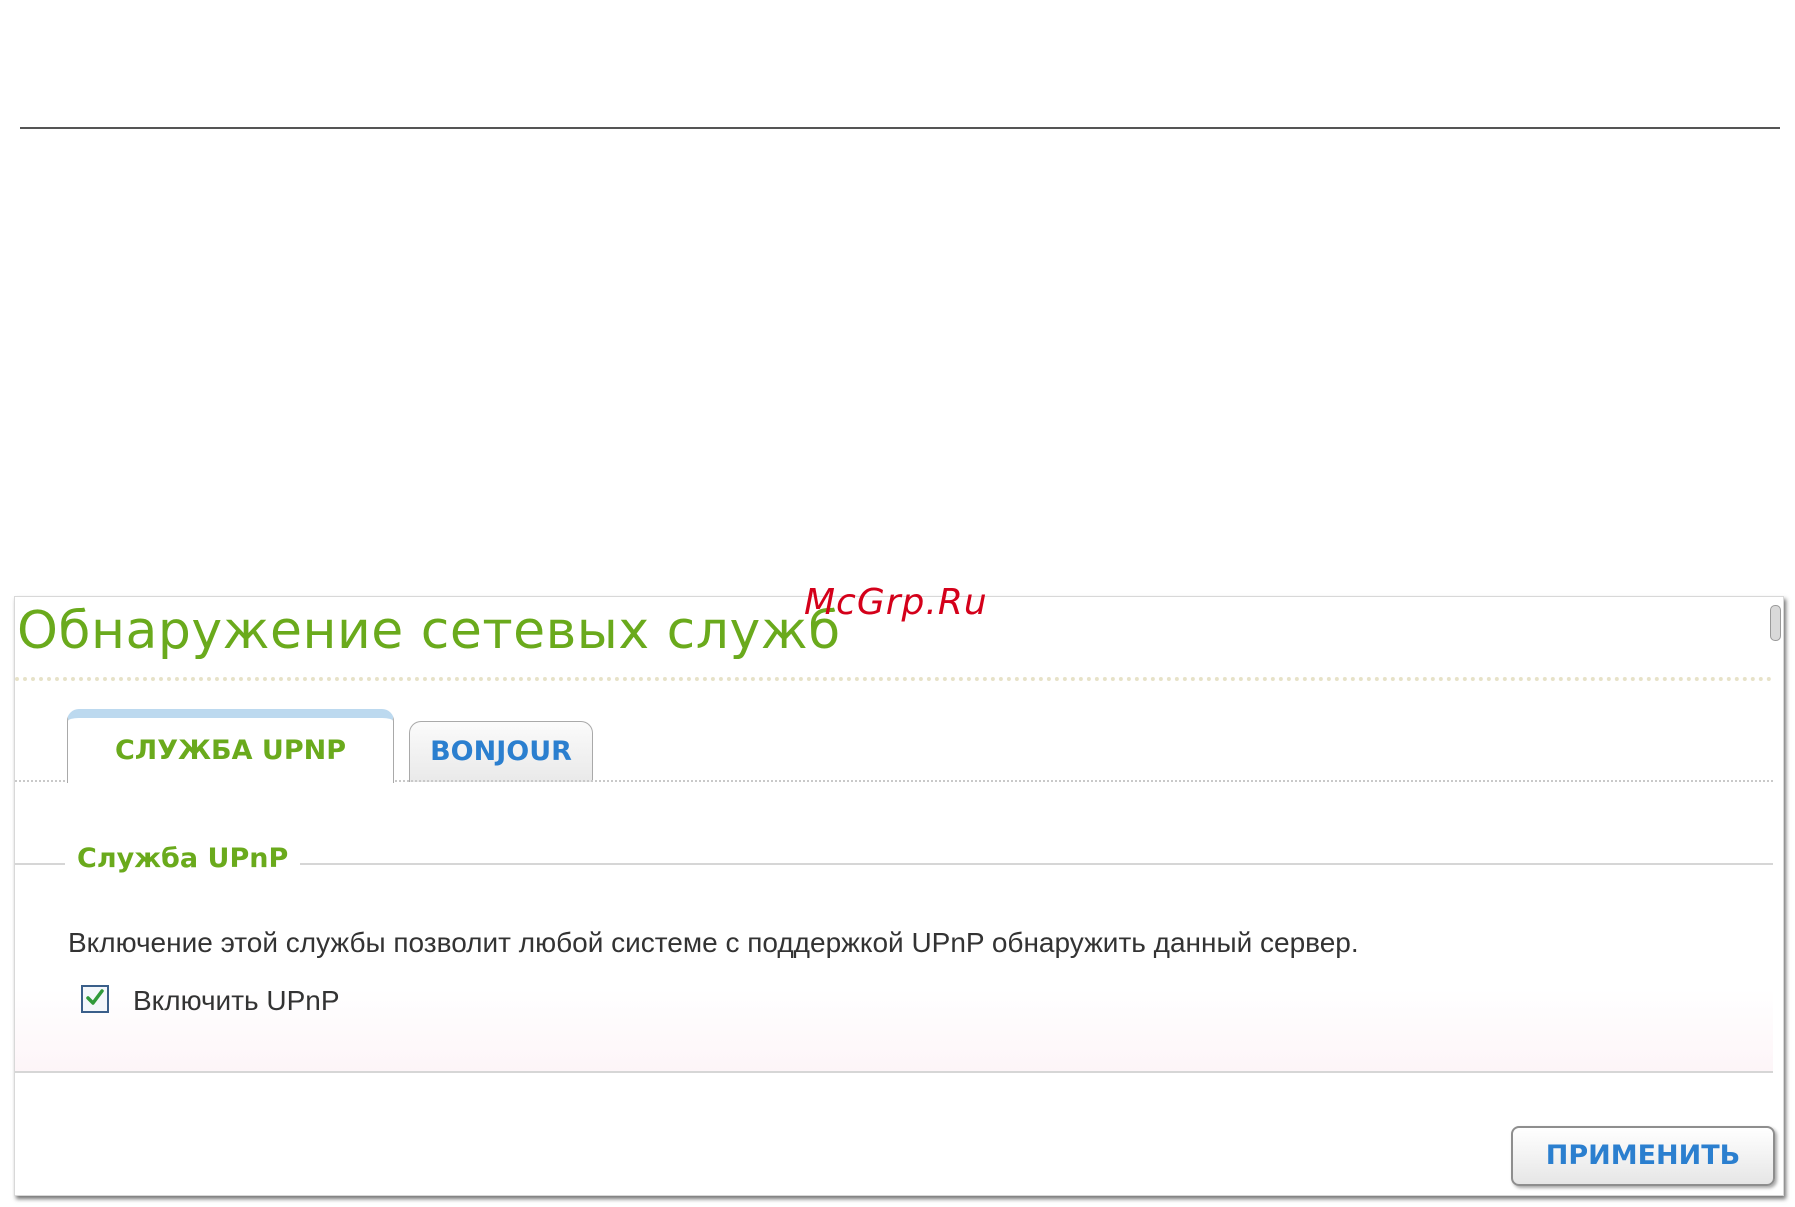 The height and width of the screenshot is (1207, 1795). What do you see at coordinates (1775, 623) in the screenshot?
I see `scrollbar-thumb` at bounding box center [1775, 623].